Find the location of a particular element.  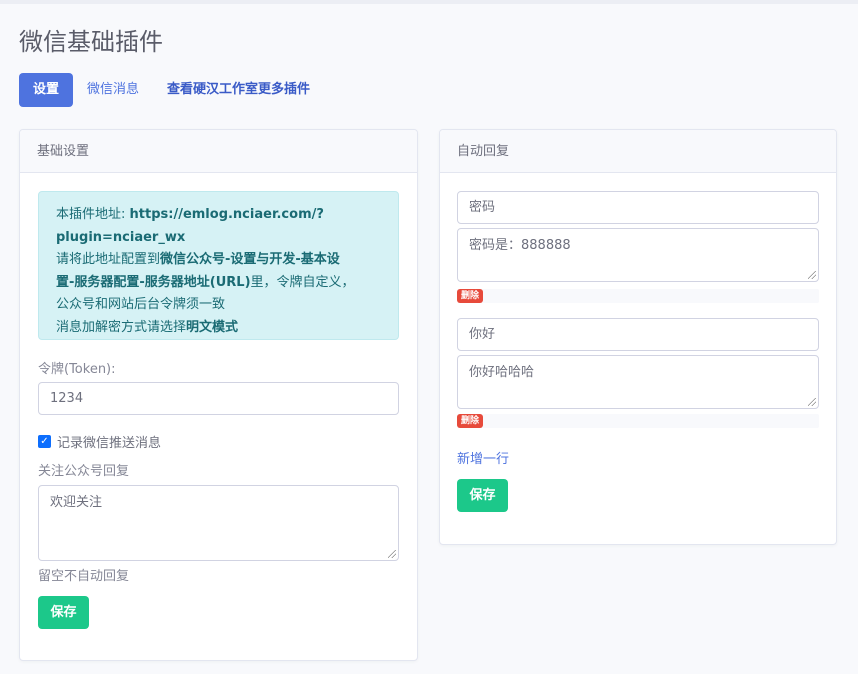

plugin-url: https://emlog.nciaer.com/? is located at coordinates (226, 214).